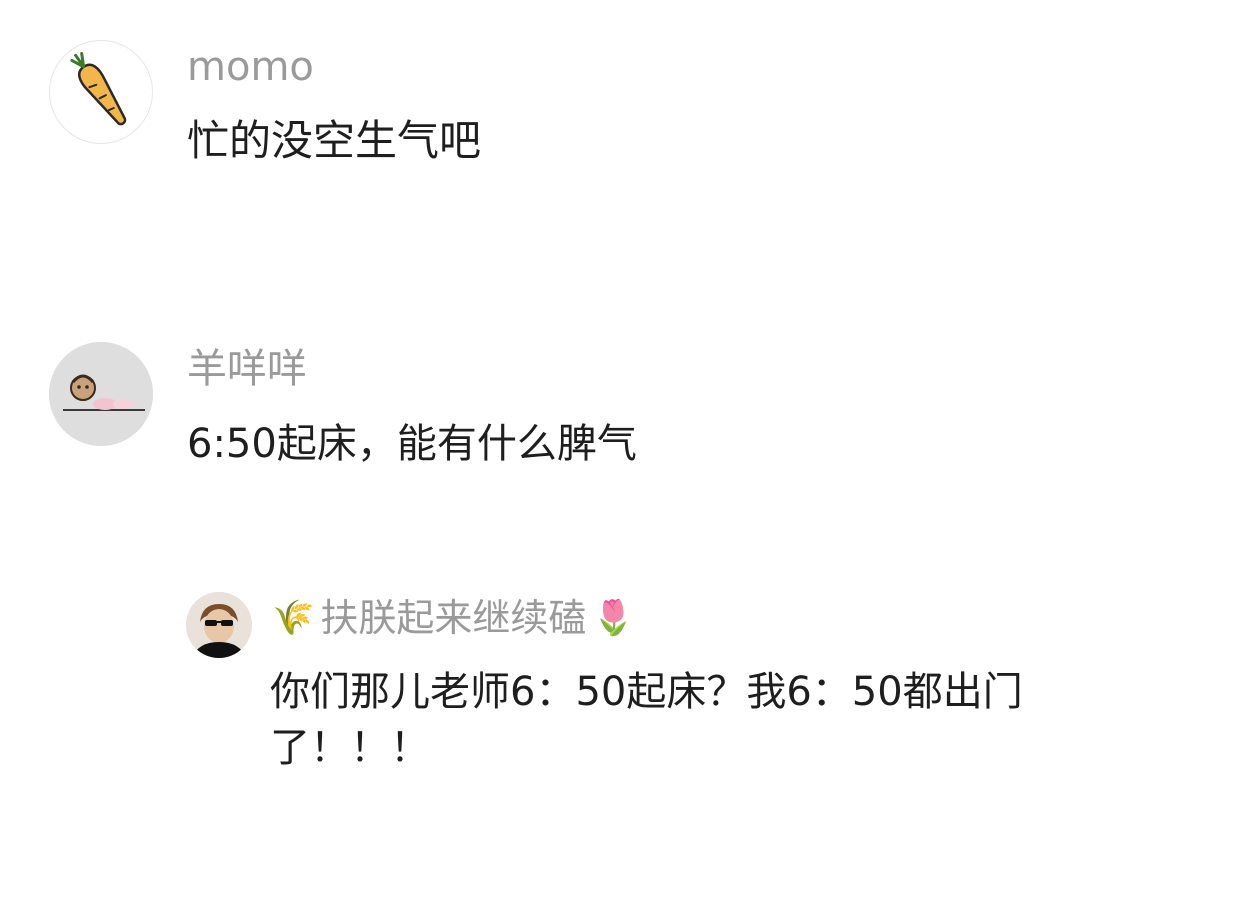 The width and height of the screenshot is (1236, 924). I want to click on comment-text: 6:50起床，能有什么脾气, so click(412, 444).